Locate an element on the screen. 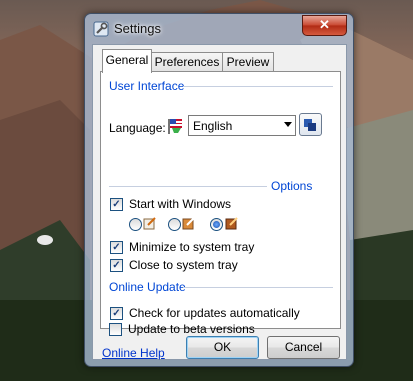  check-updates-checkbox: ✓ is located at coordinates (116, 313).